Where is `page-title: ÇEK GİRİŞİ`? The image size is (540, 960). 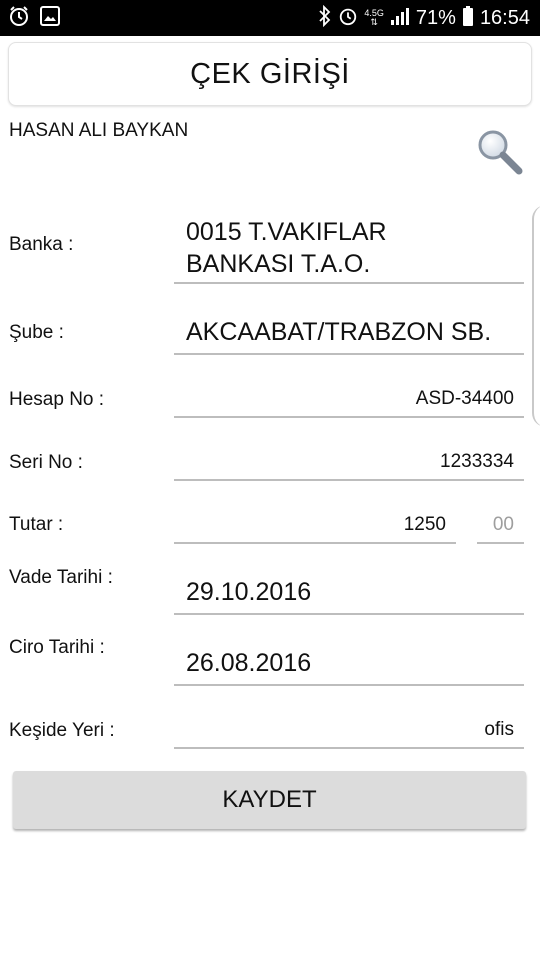
page-title: ÇEK GİRİŞİ is located at coordinates (270, 73).